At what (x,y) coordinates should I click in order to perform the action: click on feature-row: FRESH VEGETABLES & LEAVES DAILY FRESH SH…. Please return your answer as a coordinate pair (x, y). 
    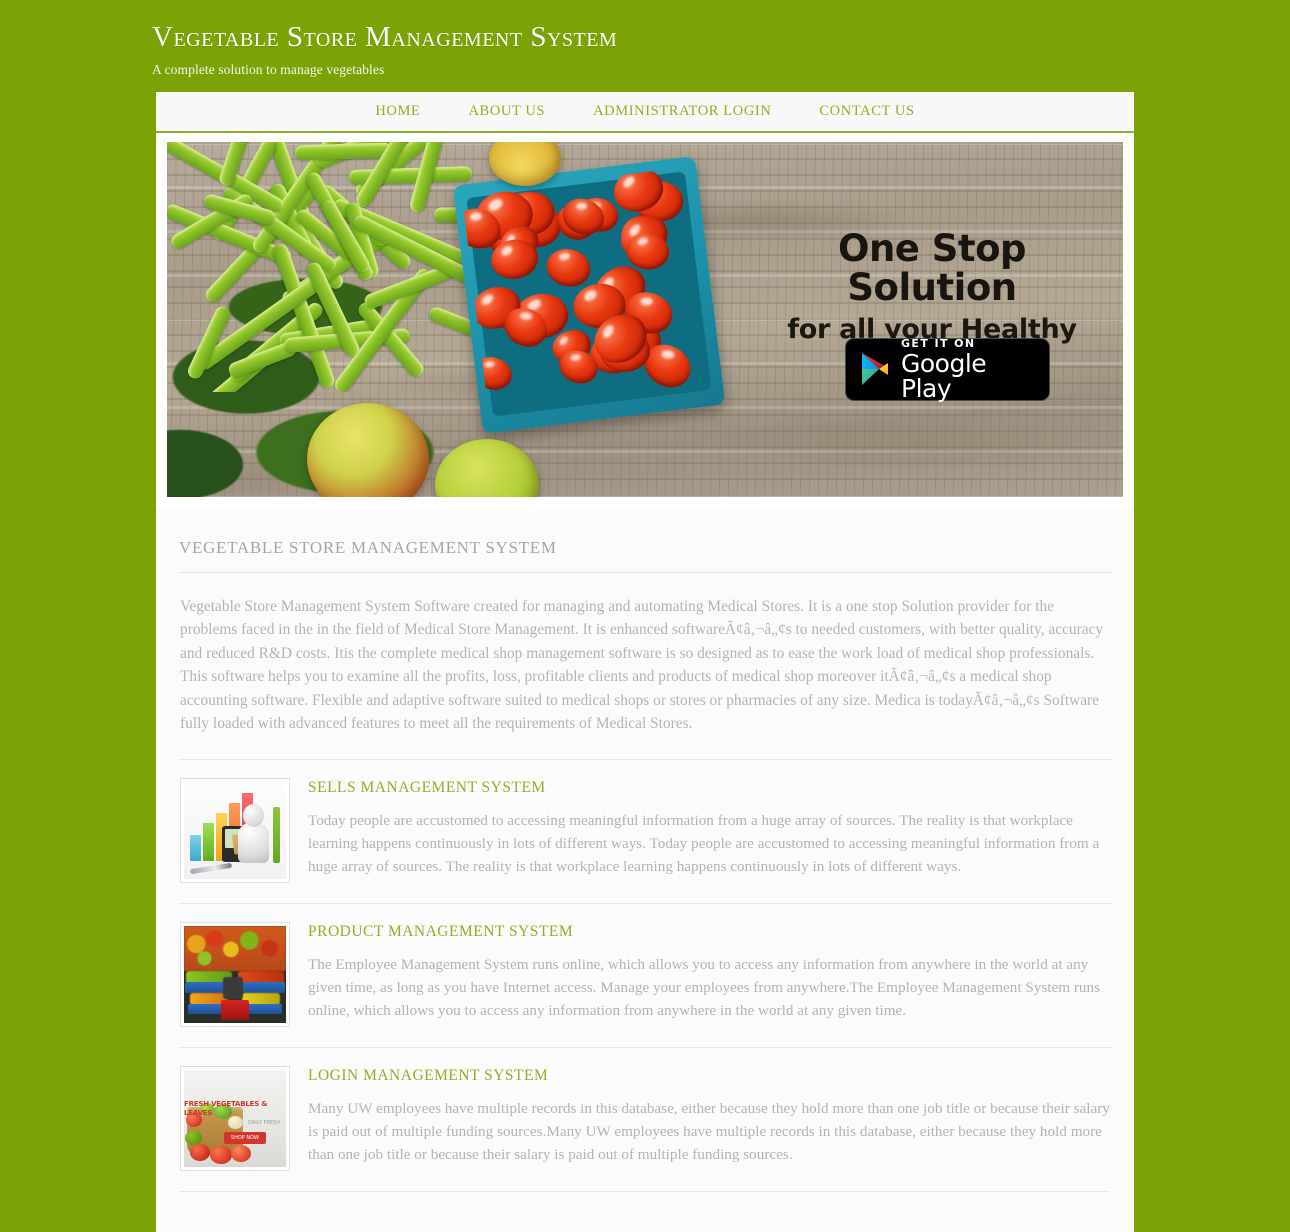
    Looking at the image, I should click on (645, 1119).